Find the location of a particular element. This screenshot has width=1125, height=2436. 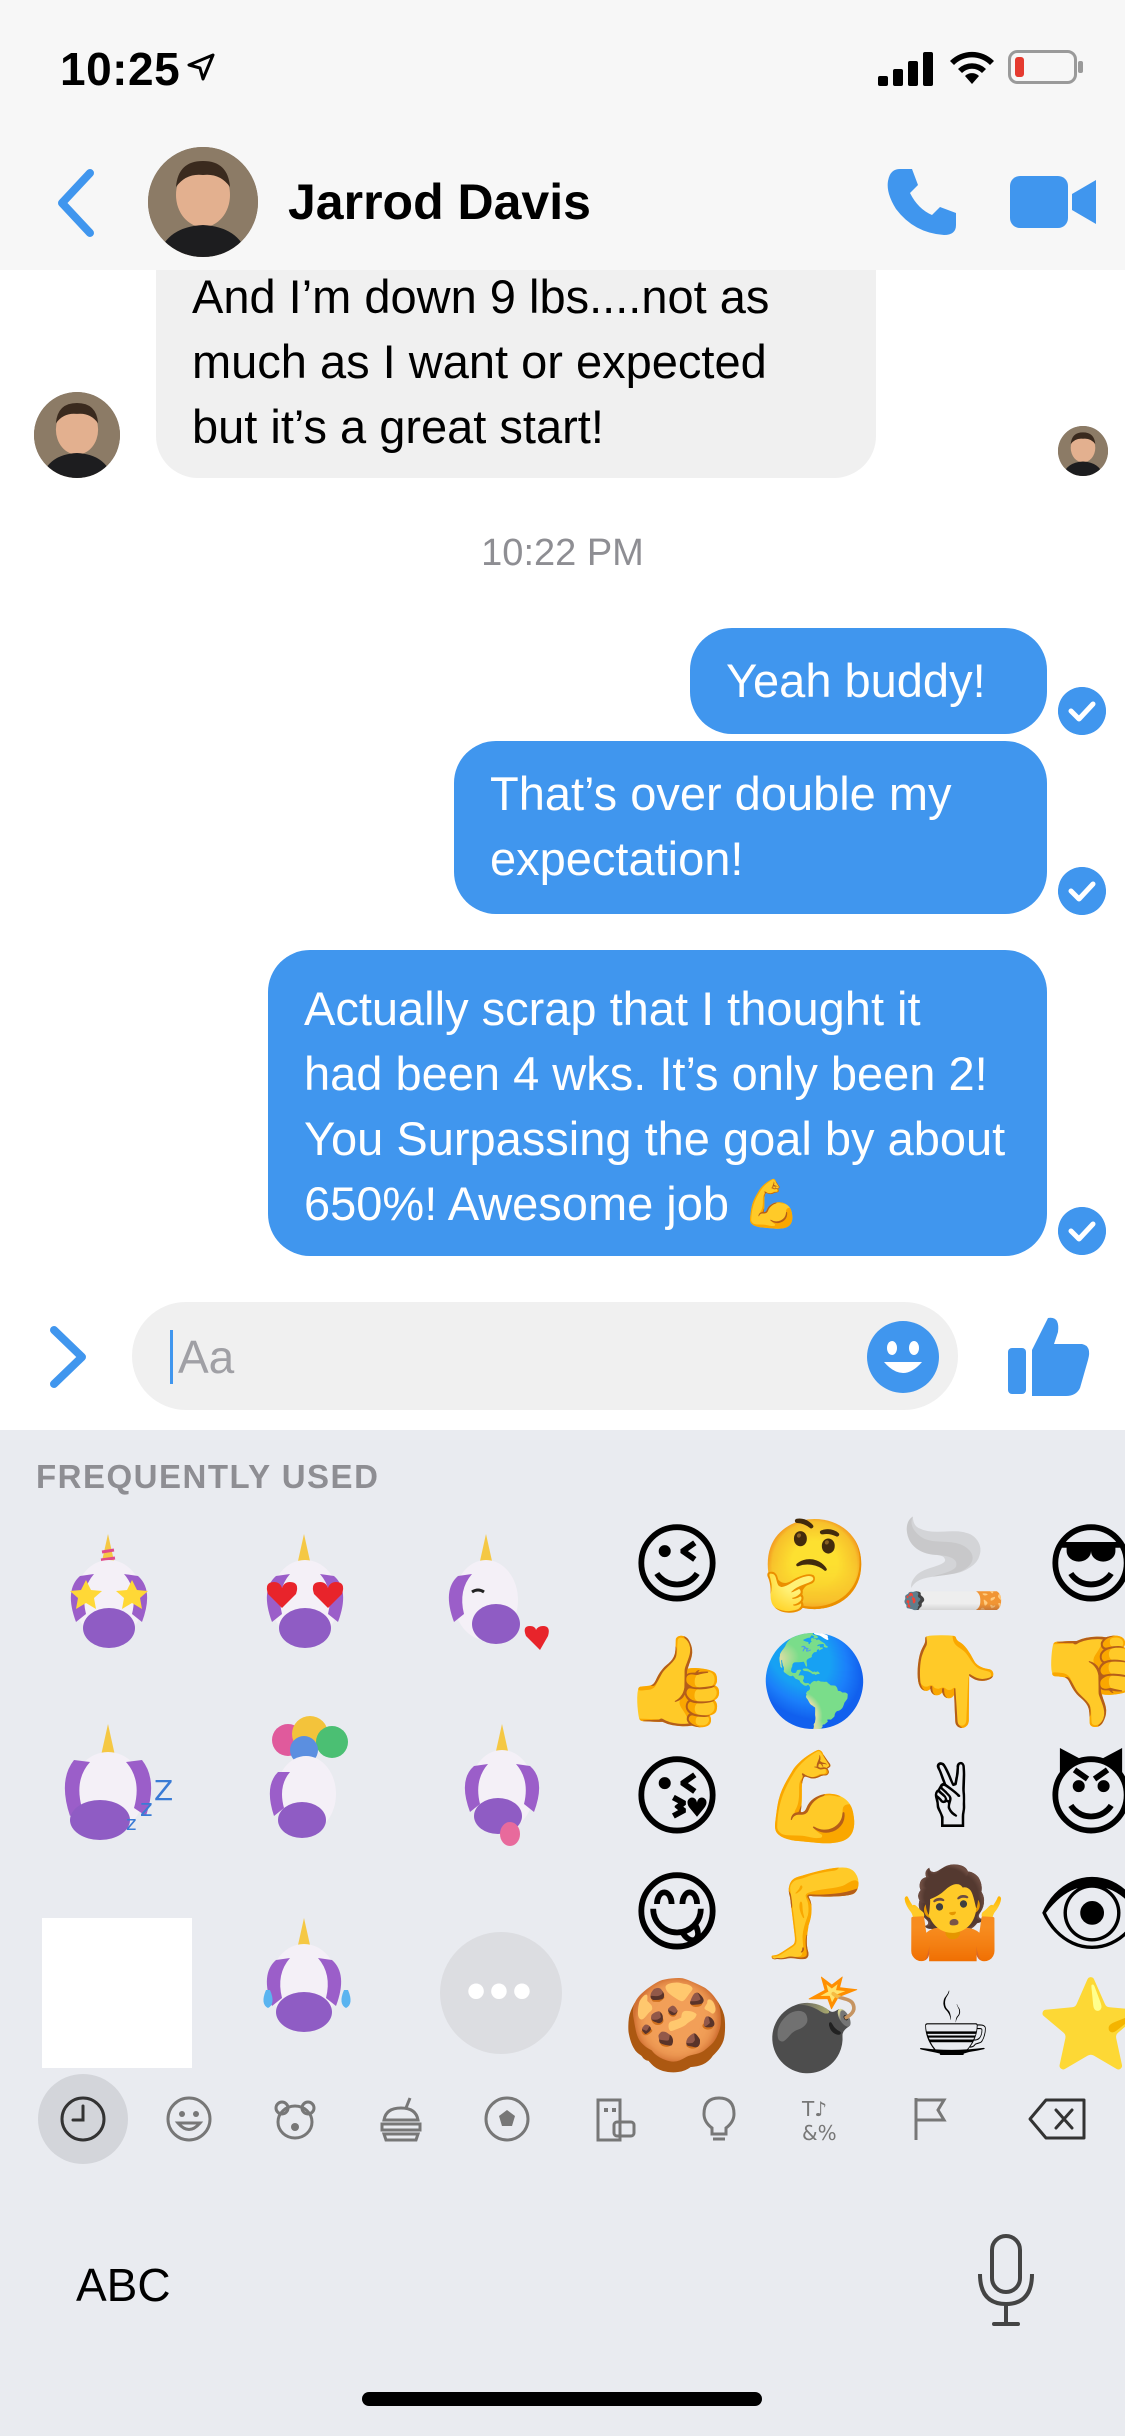

outgoing-message: Yeah buddy! is located at coordinates (868, 681).